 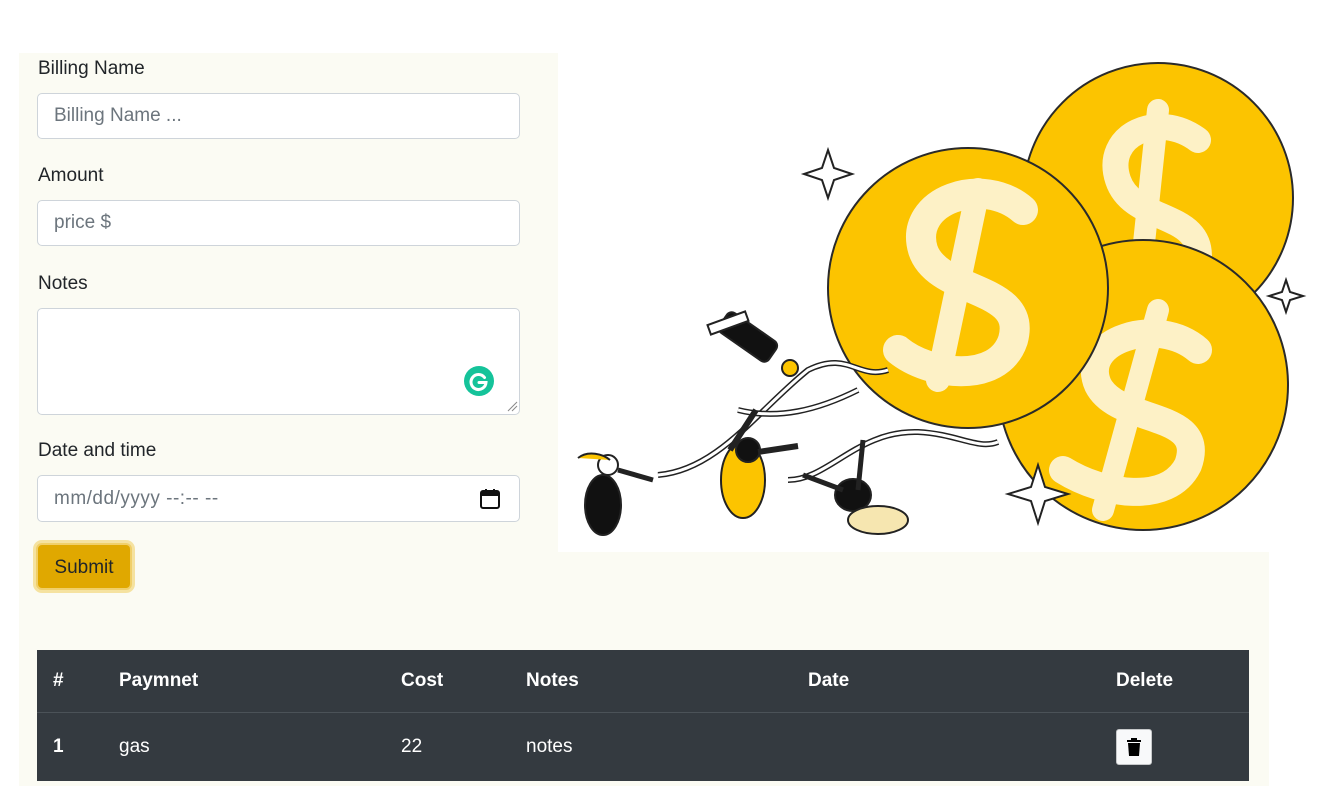 I want to click on grammarly-icon, so click(x=479, y=381).